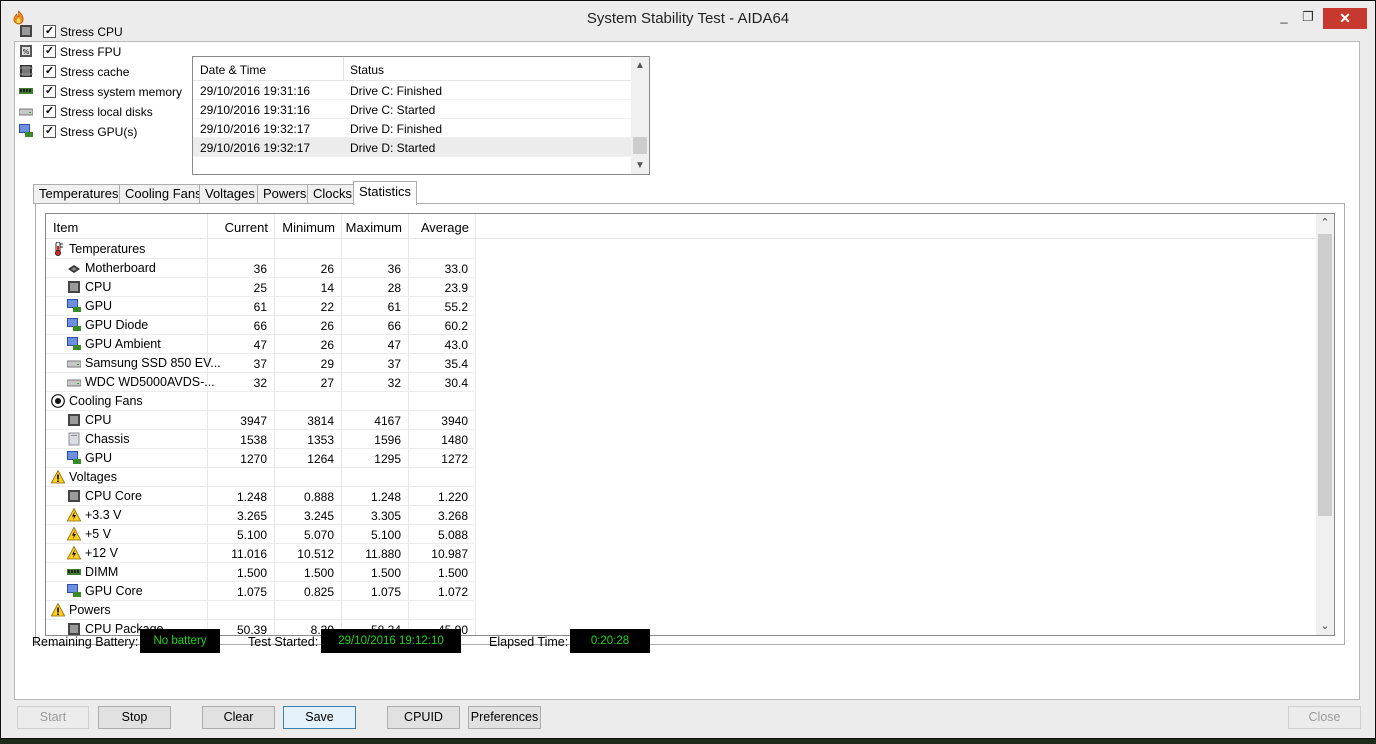  What do you see at coordinates (260, 439) in the screenshot?
I see `statistics-row: Chassis 1538 1353 1596 1480` at bounding box center [260, 439].